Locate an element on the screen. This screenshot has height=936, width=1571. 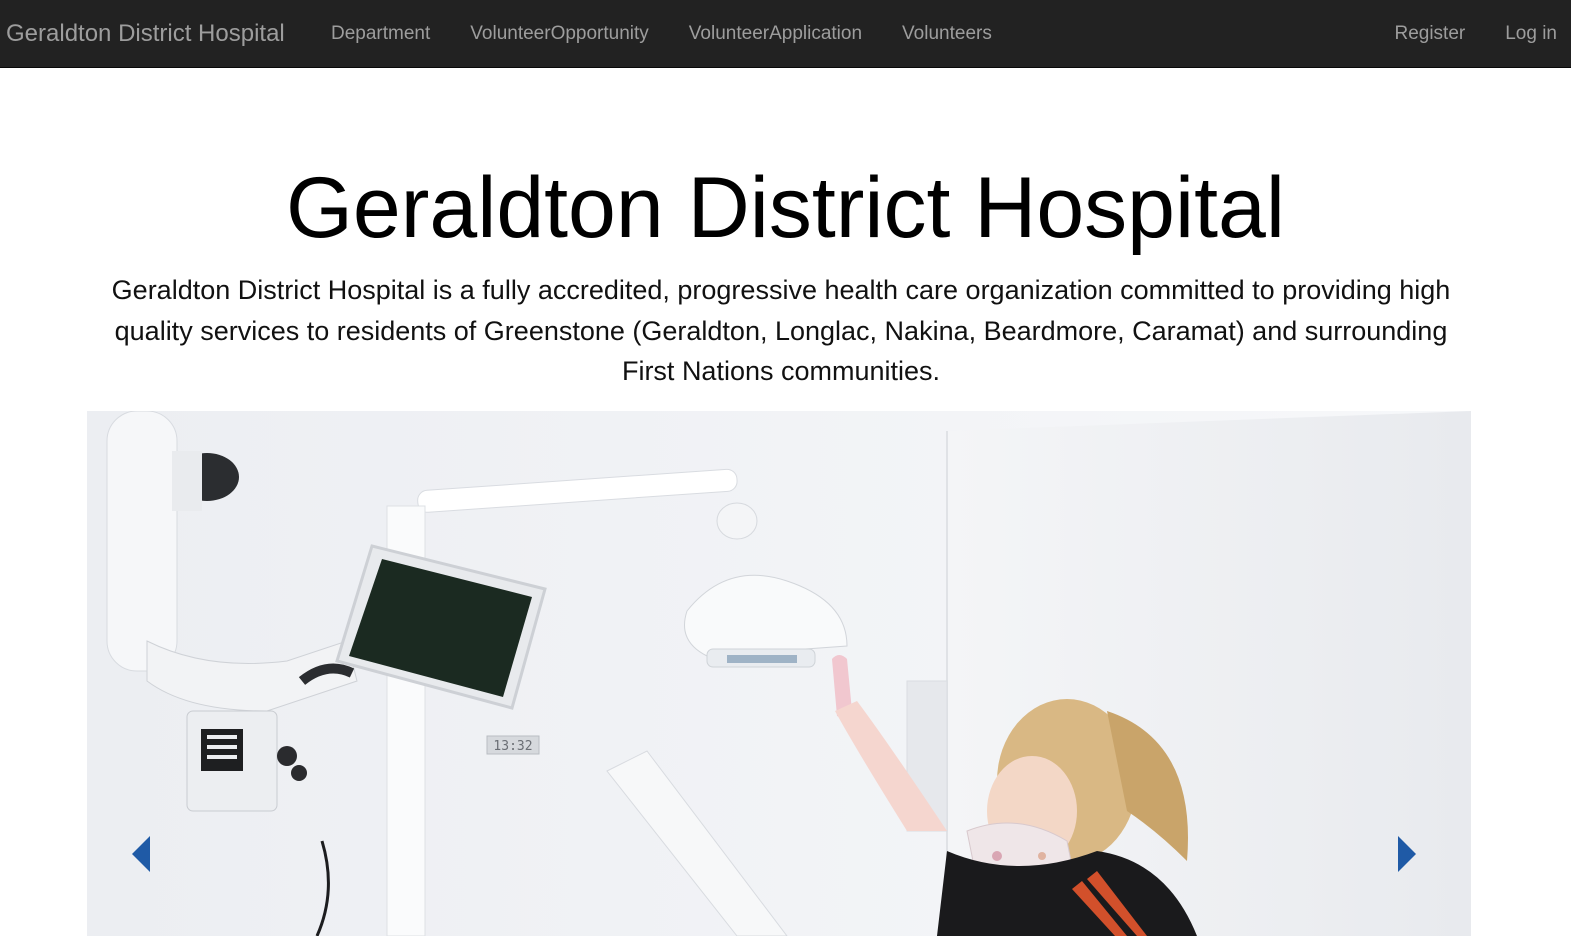
carousel-next-button is located at coordinates (1407, 854).